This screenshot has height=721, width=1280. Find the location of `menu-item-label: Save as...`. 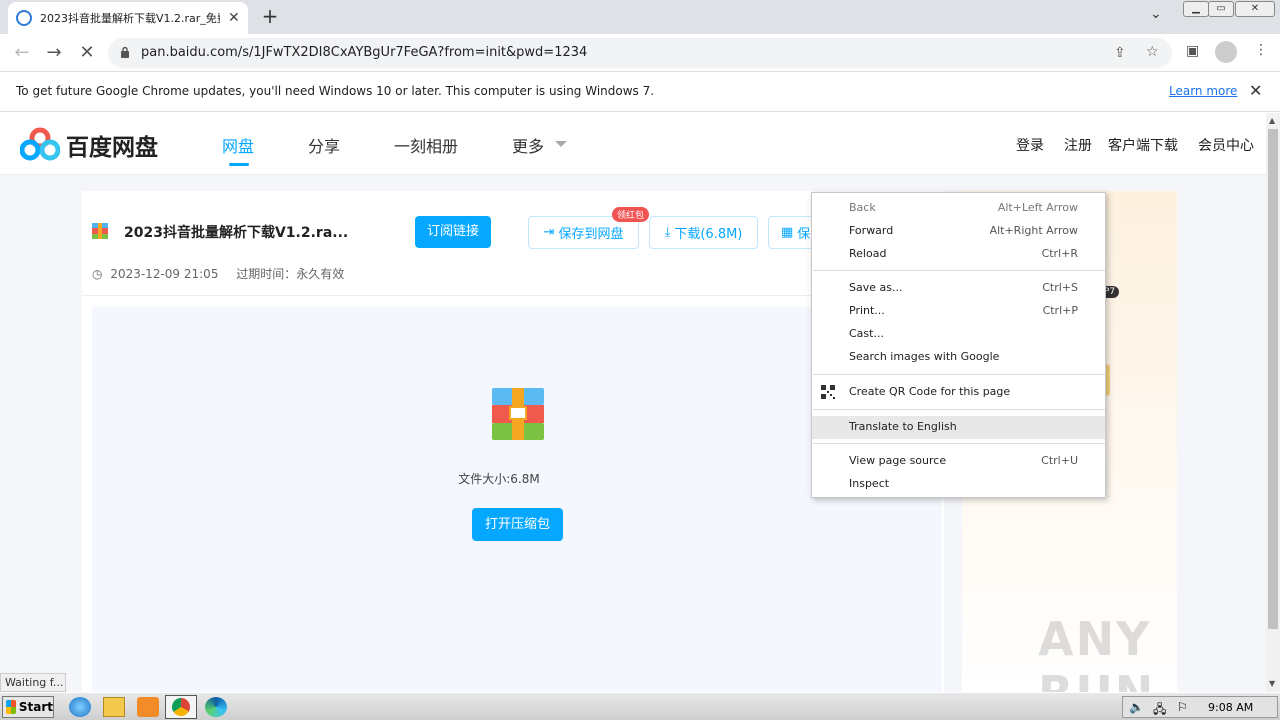

menu-item-label: Save as... is located at coordinates (876, 287).